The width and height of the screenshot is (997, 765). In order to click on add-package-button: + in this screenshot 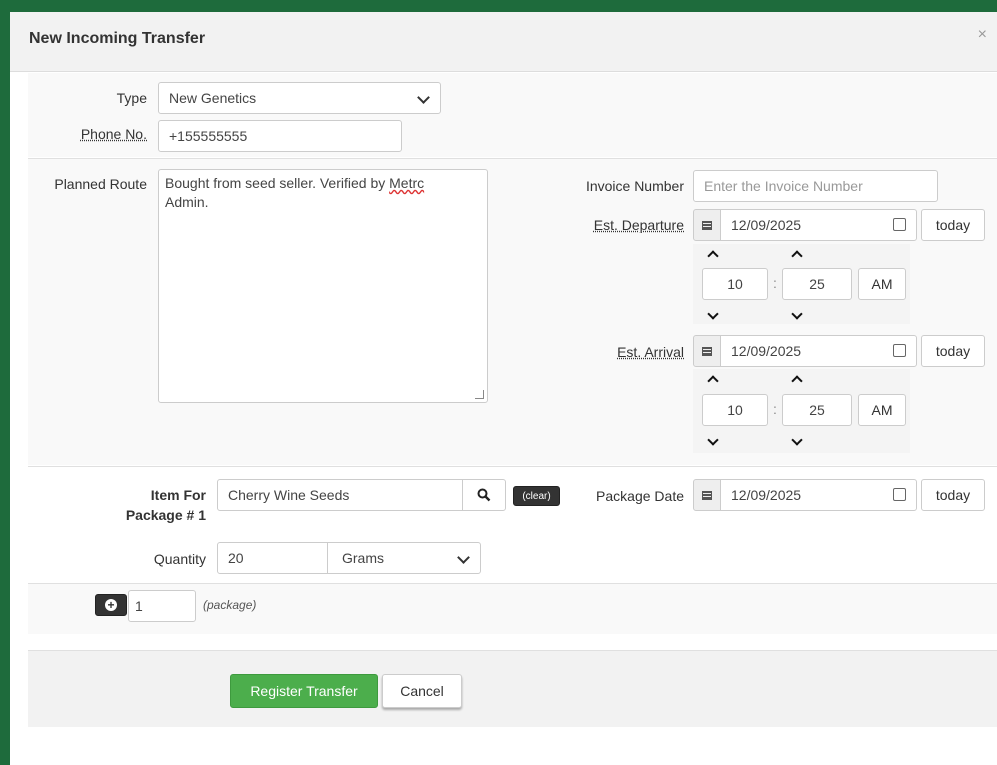, I will do `click(111, 605)`.